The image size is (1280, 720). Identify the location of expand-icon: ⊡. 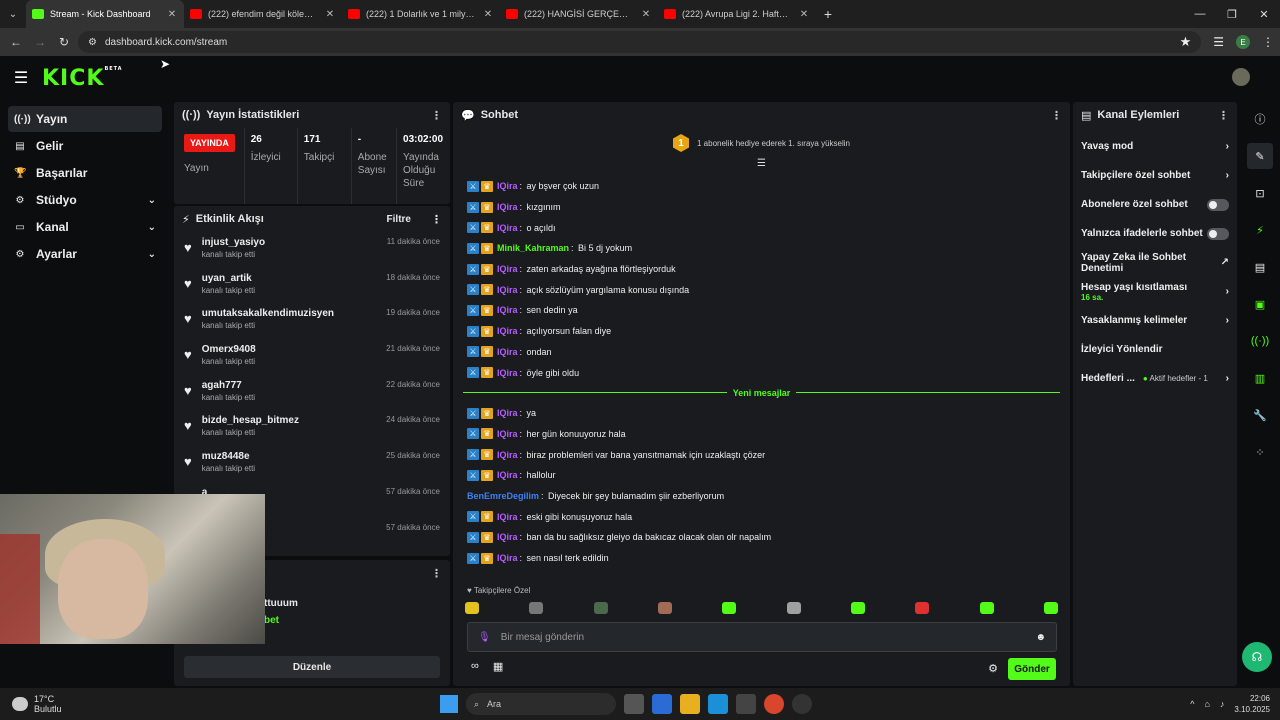
(1260, 193).